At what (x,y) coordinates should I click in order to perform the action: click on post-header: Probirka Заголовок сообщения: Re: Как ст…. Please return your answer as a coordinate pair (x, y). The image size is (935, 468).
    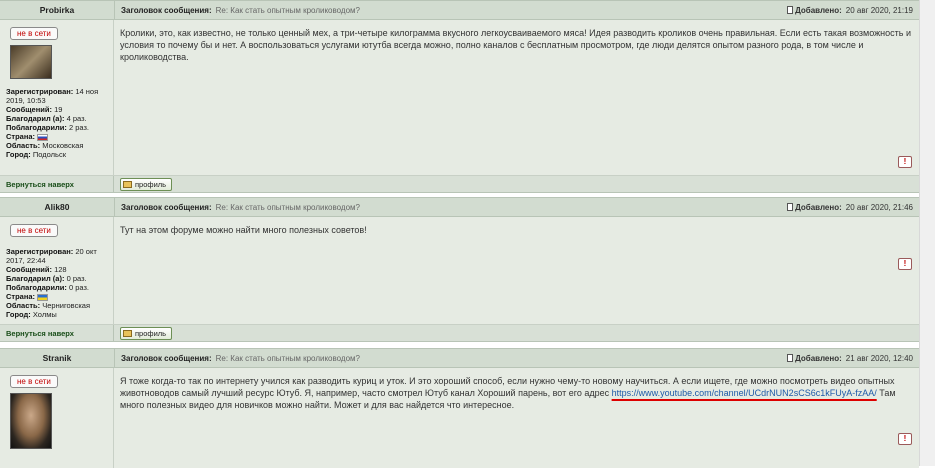
    Looking at the image, I should click on (459, 10).